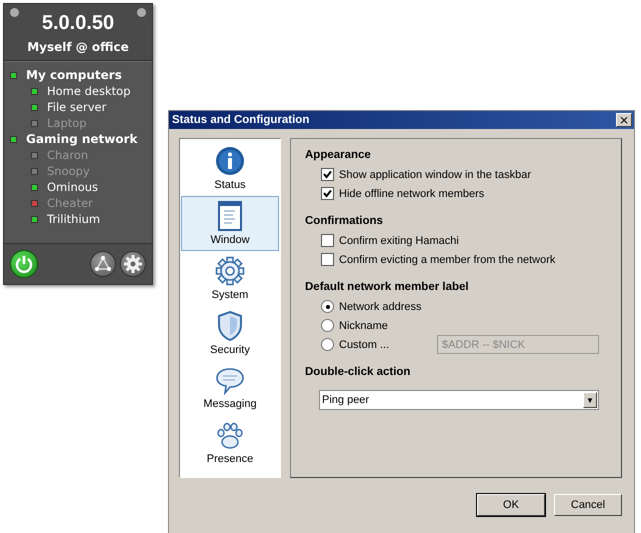 The height and width of the screenshot is (533, 641). I want to click on section-heading: Confirmations, so click(344, 221).